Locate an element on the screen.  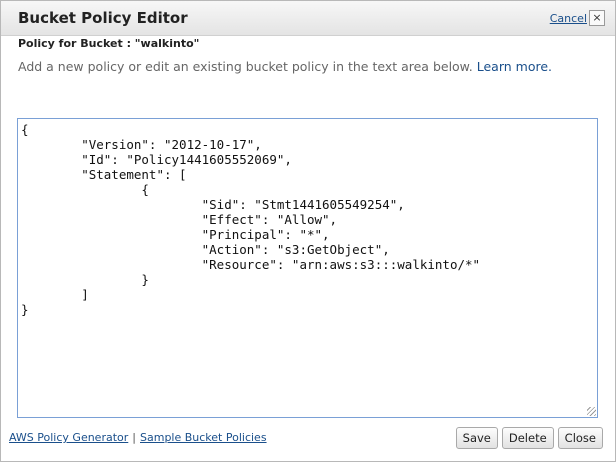
policy-line: "Statement": [ is located at coordinates (104, 174).